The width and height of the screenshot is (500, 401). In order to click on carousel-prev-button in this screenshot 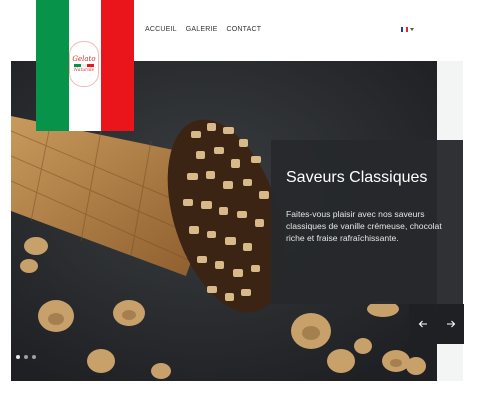, I will do `click(422, 324)`.